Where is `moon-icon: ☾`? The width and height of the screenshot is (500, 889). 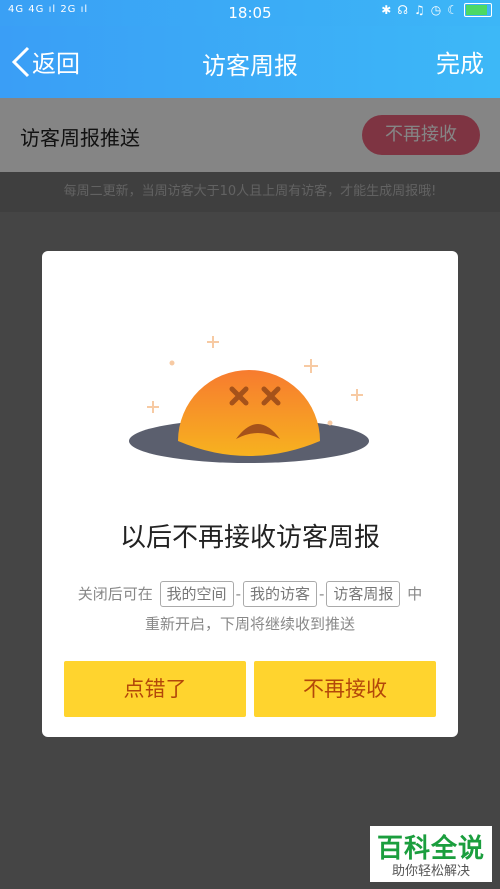 moon-icon: ☾ is located at coordinates (452, 10).